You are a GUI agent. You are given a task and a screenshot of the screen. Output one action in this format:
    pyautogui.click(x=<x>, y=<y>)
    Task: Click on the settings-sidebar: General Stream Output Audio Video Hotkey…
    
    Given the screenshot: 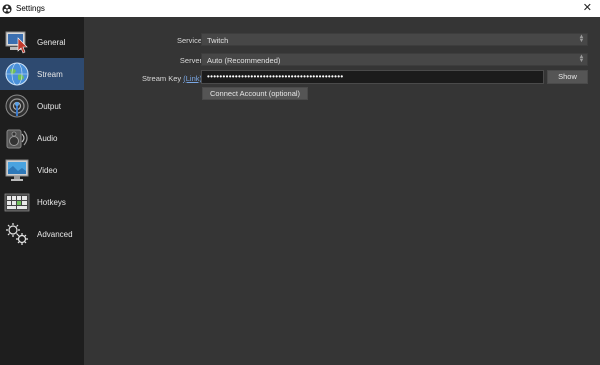 What is the action you would take?
    pyautogui.click(x=42, y=191)
    